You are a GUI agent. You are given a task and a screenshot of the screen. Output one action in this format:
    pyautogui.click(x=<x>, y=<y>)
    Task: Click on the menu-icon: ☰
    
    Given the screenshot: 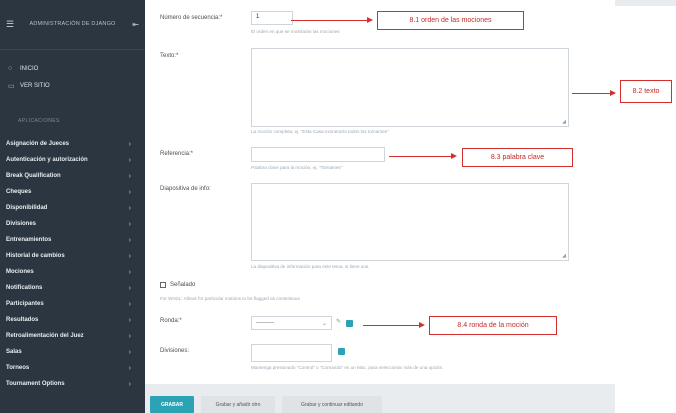 What is the action you would take?
    pyautogui.click(x=12, y=24)
    